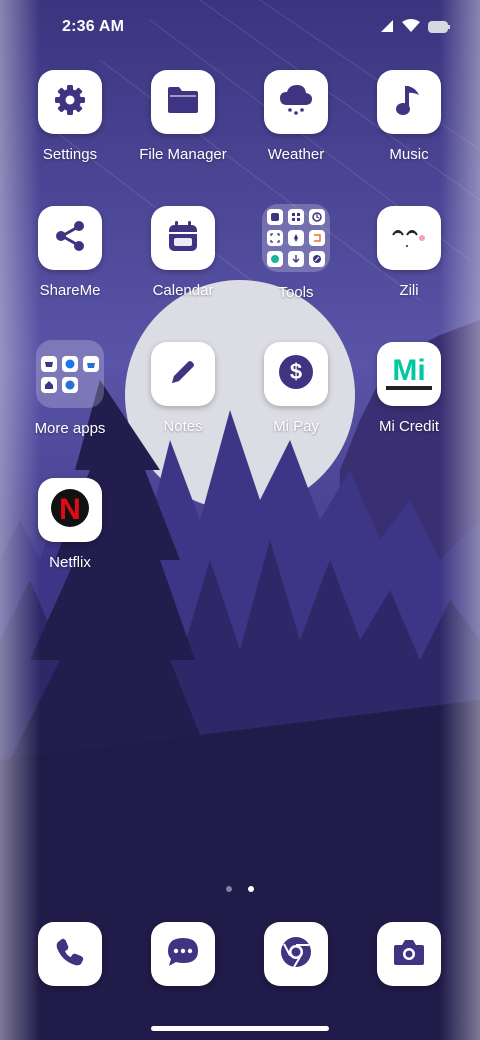 The height and width of the screenshot is (1040, 480). Describe the element at coordinates (183, 426) in the screenshot. I see `app-label: Notes` at that location.